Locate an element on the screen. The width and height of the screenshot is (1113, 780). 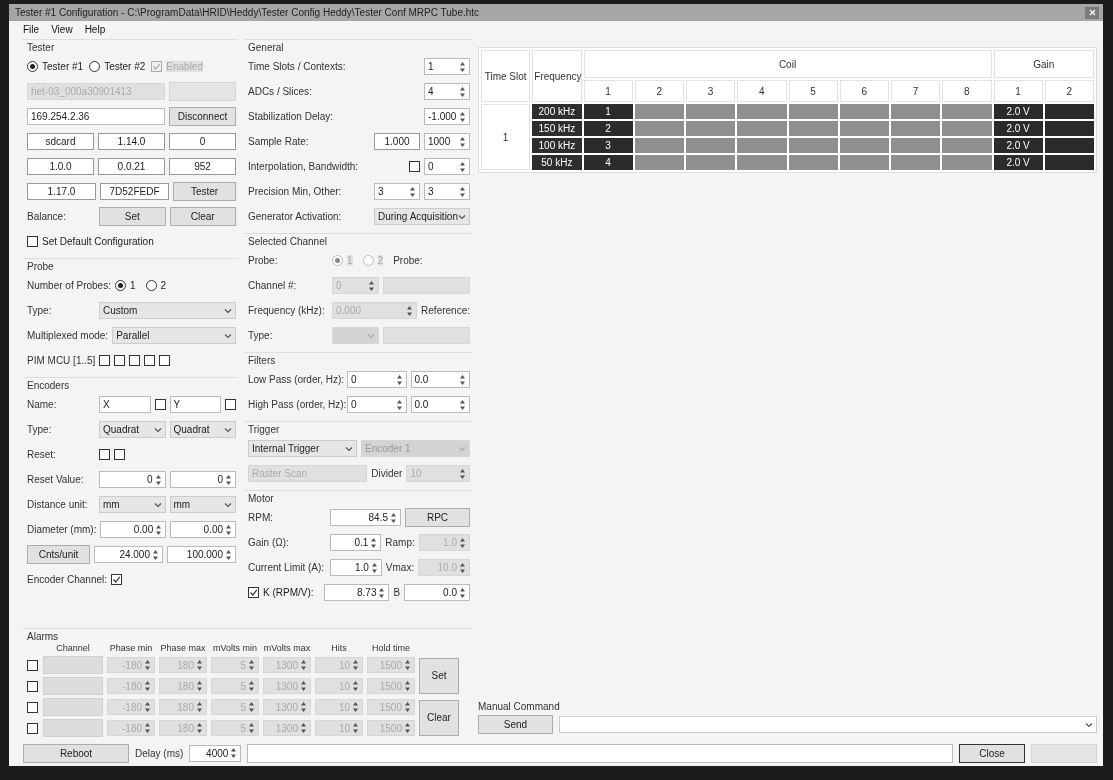
push-button: Clear is located at coordinates (439, 717).